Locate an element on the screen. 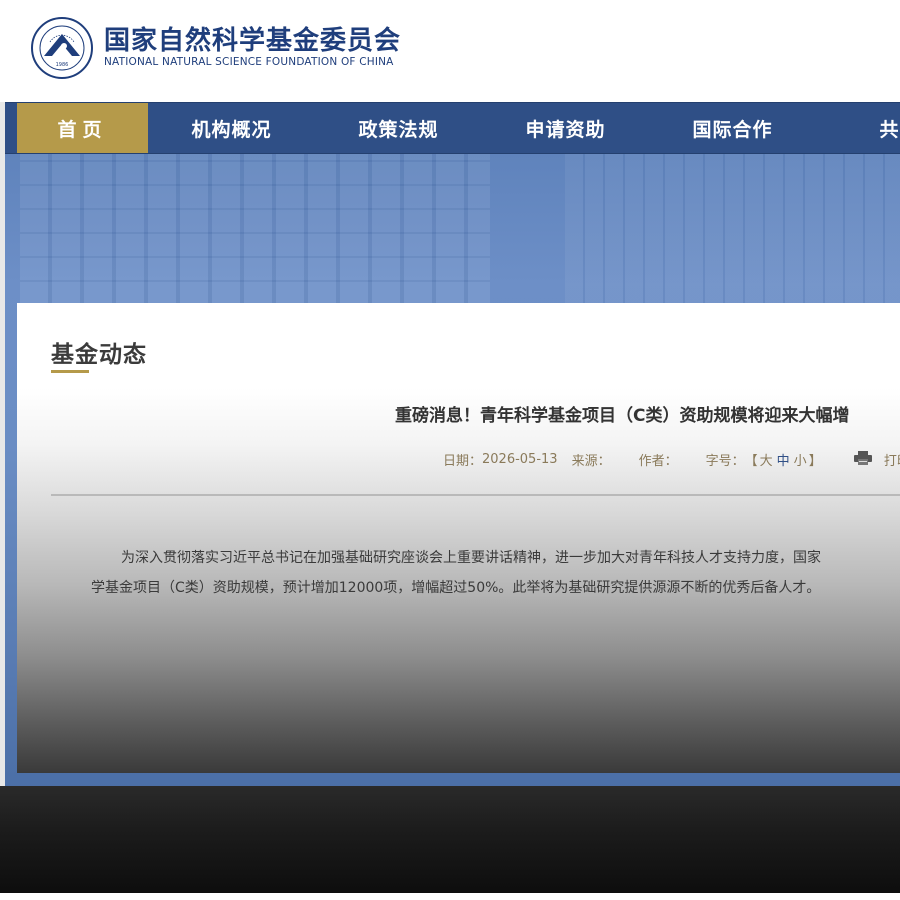 The image size is (900, 900). fontsize-bracket-close: 】 is located at coordinates (815, 461).